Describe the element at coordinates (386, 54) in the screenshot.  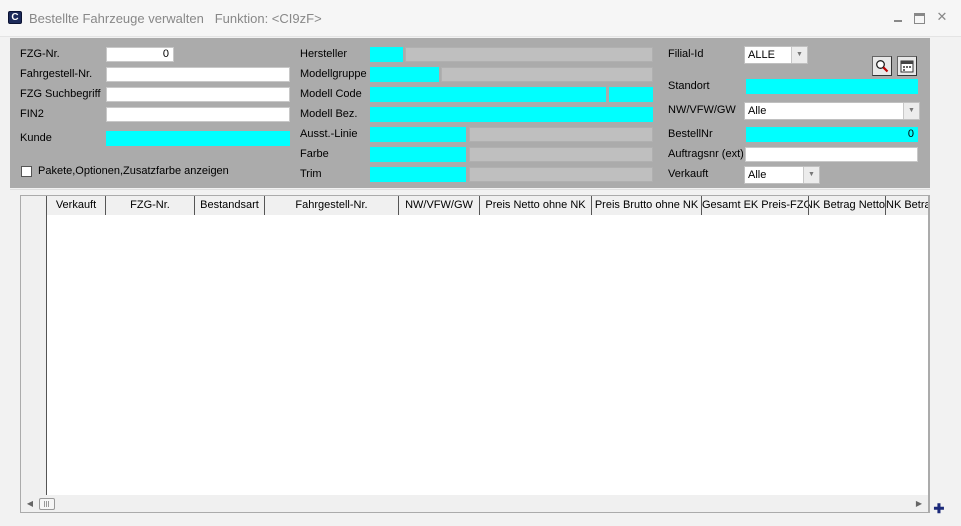
I see `hersteller-code-field` at that location.